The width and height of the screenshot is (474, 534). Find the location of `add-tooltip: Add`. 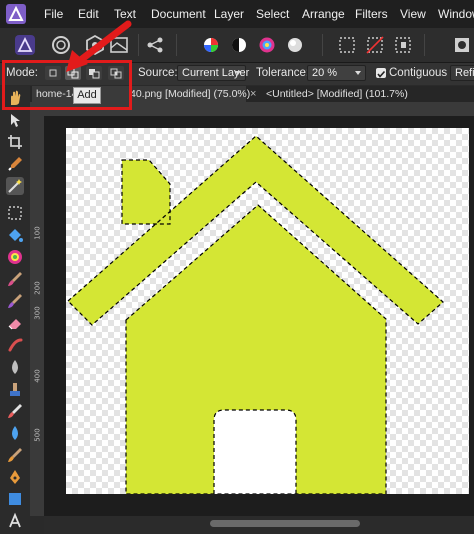

add-tooltip: Add is located at coordinates (87, 95).